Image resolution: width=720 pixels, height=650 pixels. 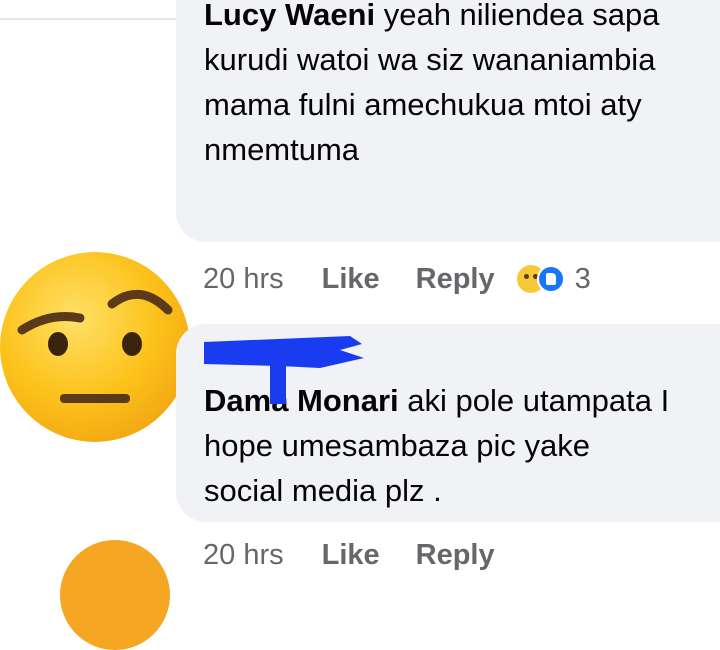 I want to click on comment-meta-row: 20 hrs Like Reply, so click(x=367, y=555).